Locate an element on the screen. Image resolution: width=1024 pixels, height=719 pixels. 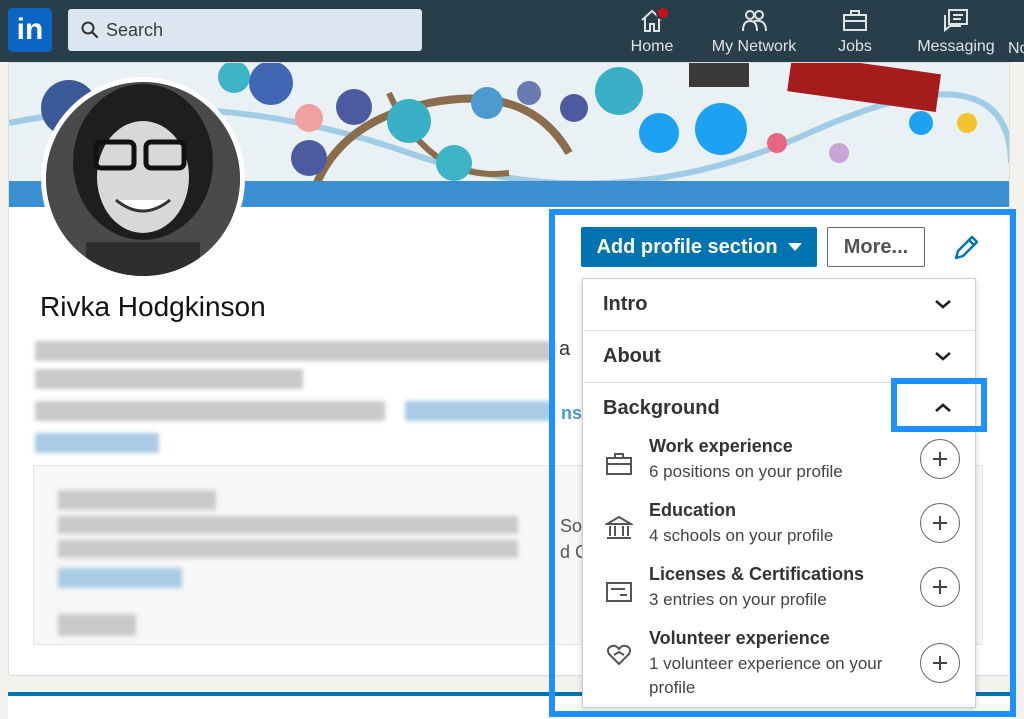
nav-home-label: Home is located at coordinates (652, 46).